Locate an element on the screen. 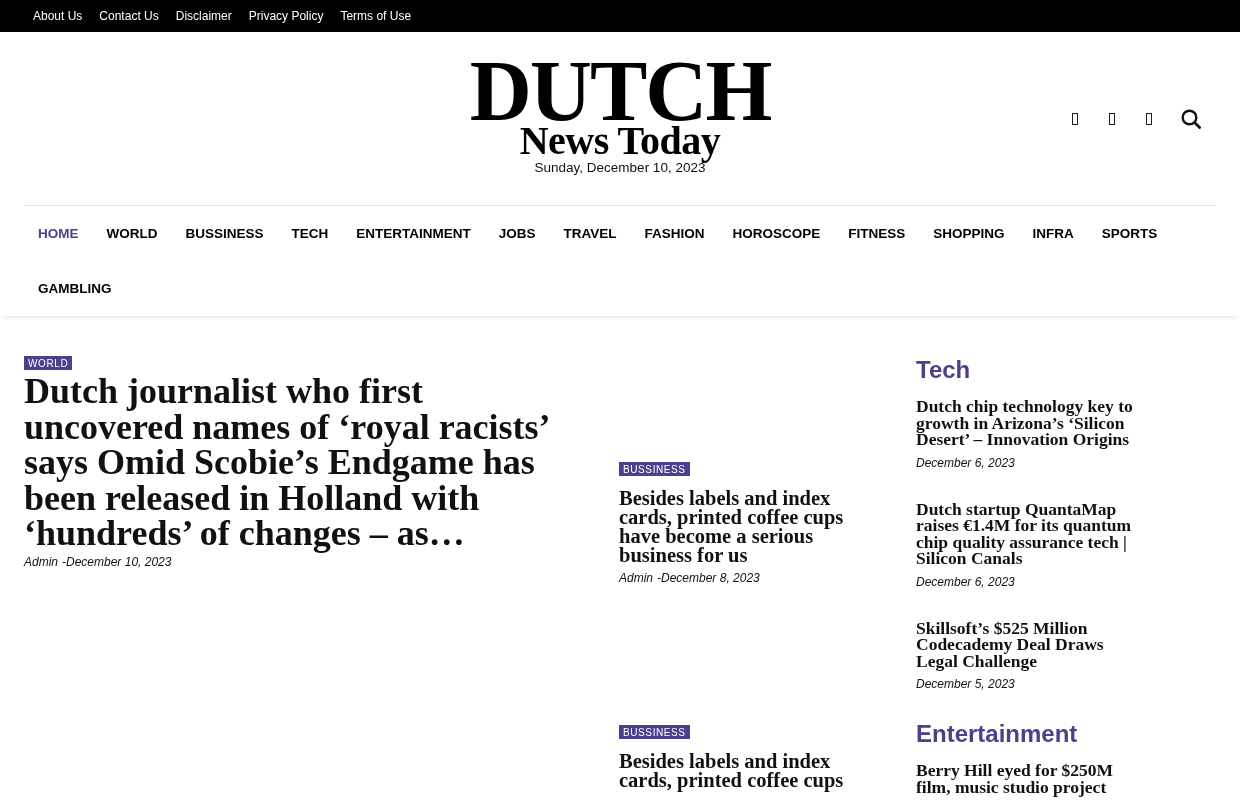 This screenshot has height=800, width=1240. nav-link: INFRA is located at coordinates (1053, 233).